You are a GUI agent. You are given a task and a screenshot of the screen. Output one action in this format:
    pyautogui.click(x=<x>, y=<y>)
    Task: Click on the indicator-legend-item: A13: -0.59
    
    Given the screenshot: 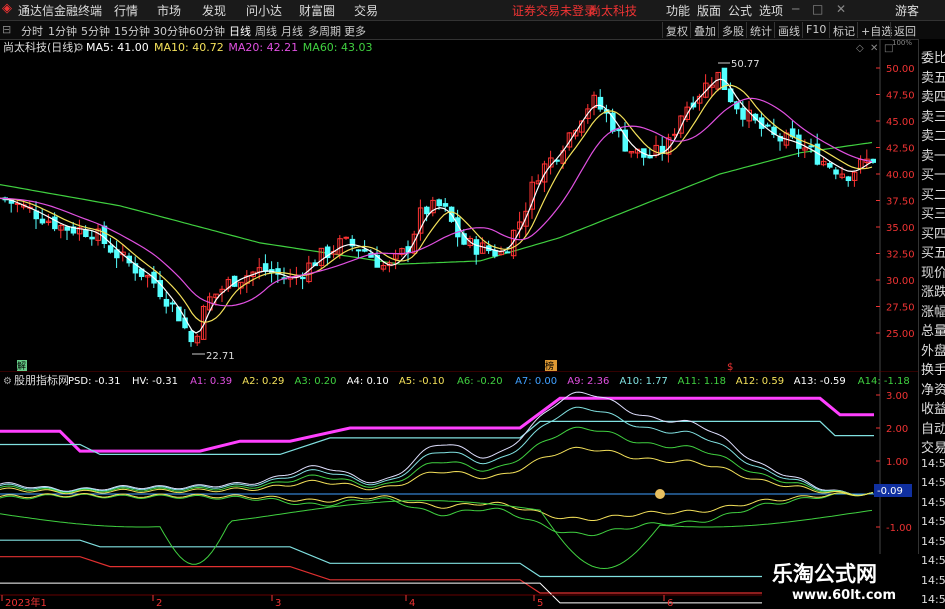 What is the action you would take?
    pyautogui.click(x=820, y=381)
    